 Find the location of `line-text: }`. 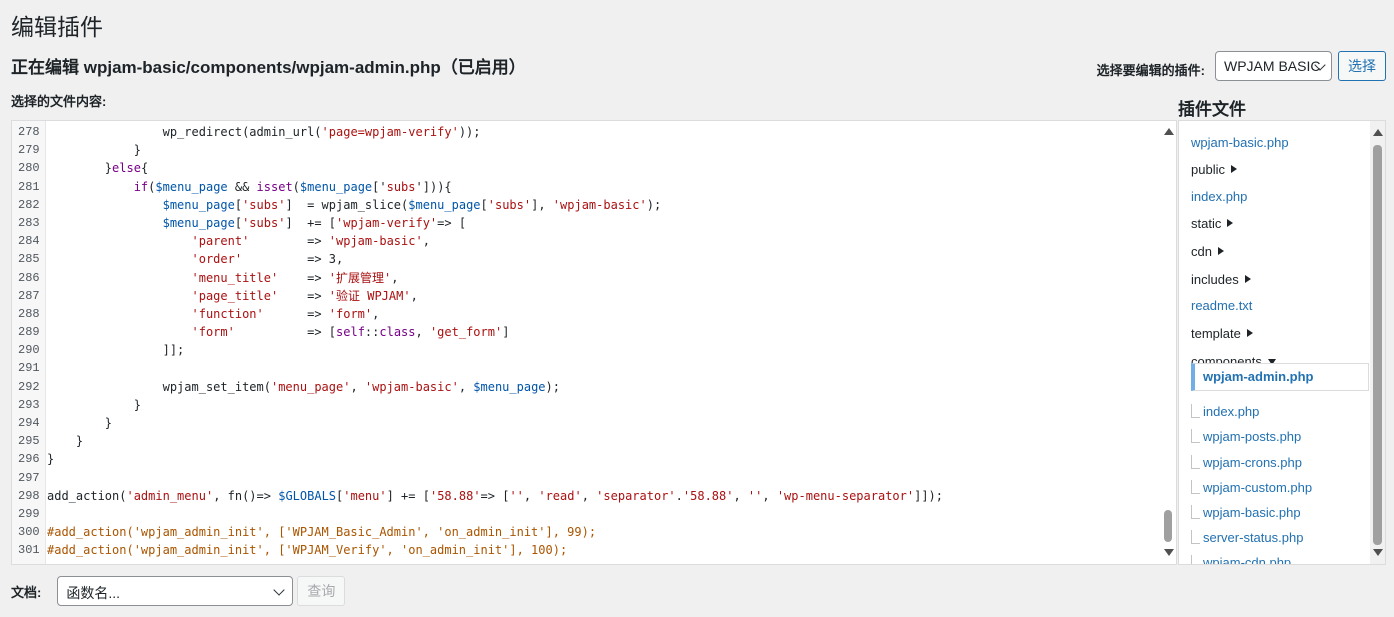

line-text: } is located at coordinates (50, 459).